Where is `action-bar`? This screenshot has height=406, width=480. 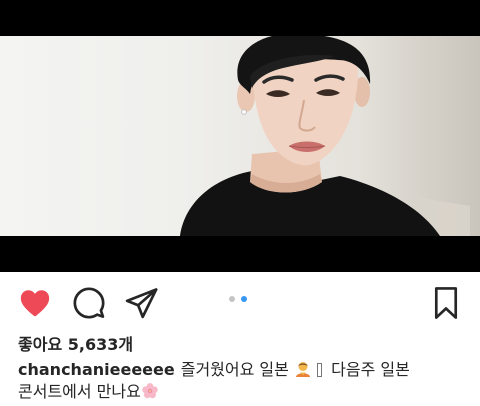
action-bar is located at coordinates (240, 301).